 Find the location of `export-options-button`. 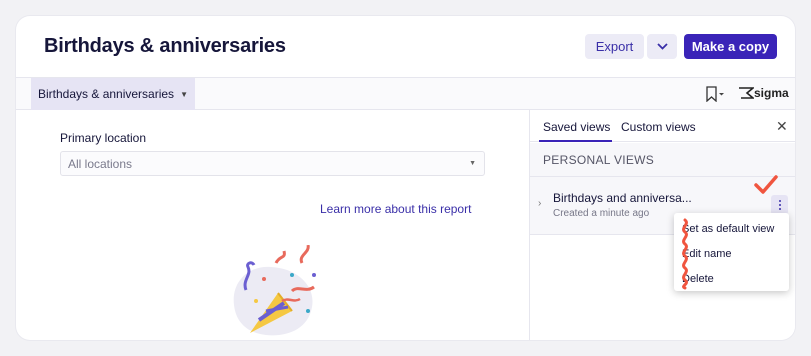

export-options-button is located at coordinates (662, 46).